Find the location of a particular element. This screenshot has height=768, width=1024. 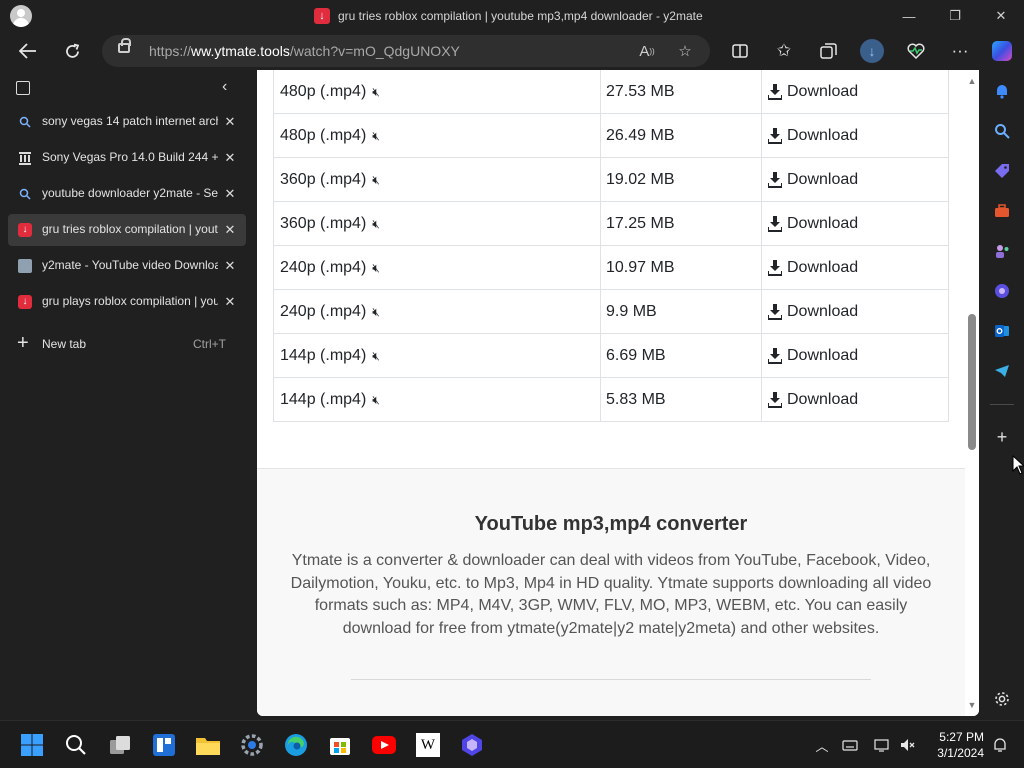

table-row: 480p (.mp4) 🔇︎ 26.49 MB Download is located at coordinates (611, 136).